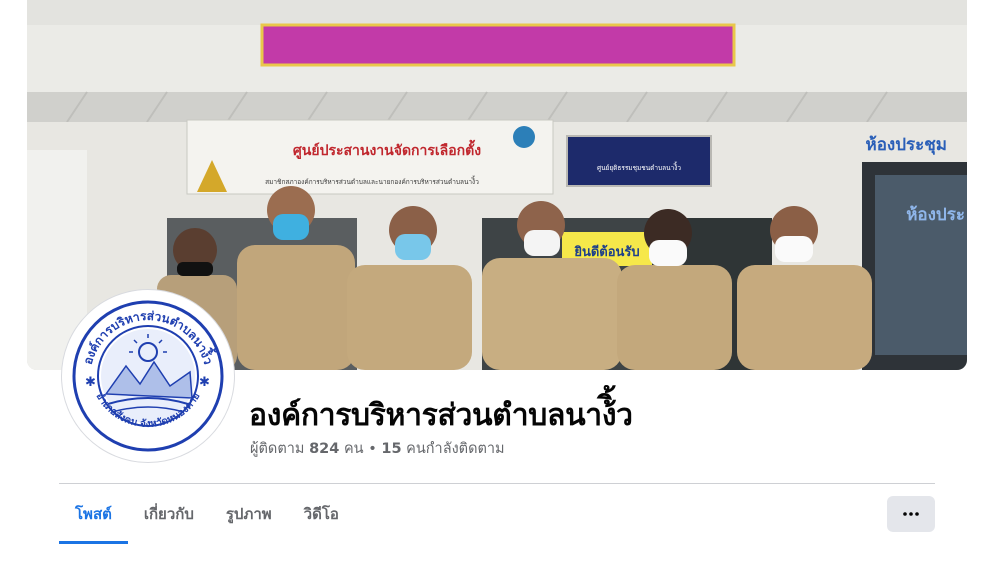 This screenshot has width=995, height=566. I want to click on more-options-button, so click(911, 514).